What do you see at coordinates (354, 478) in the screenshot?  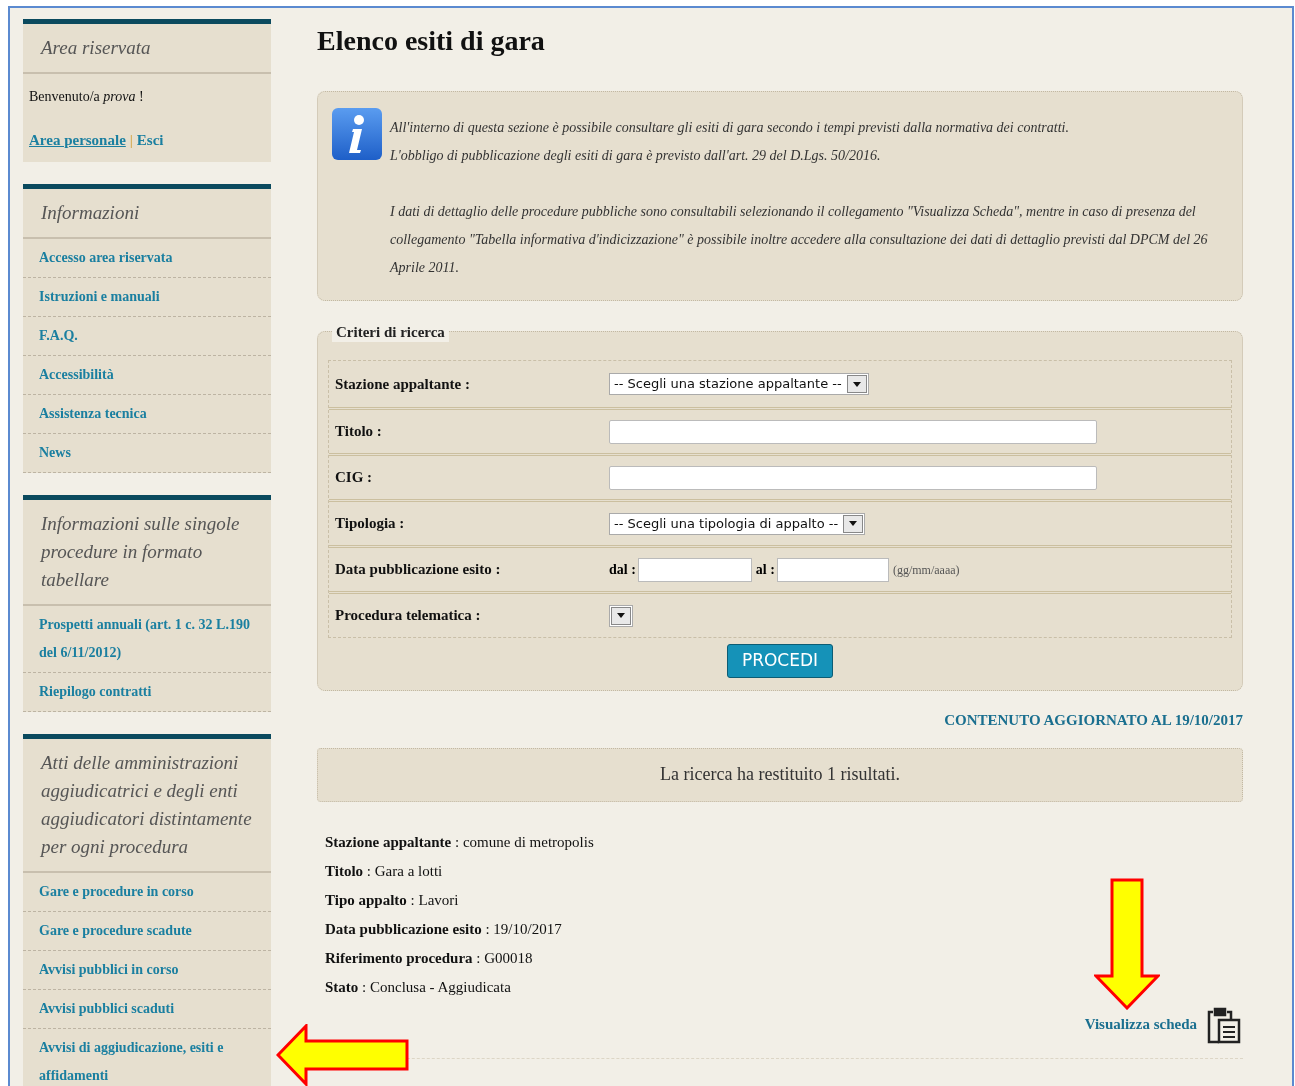 I see `field-label: CIG :` at bounding box center [354, 478].